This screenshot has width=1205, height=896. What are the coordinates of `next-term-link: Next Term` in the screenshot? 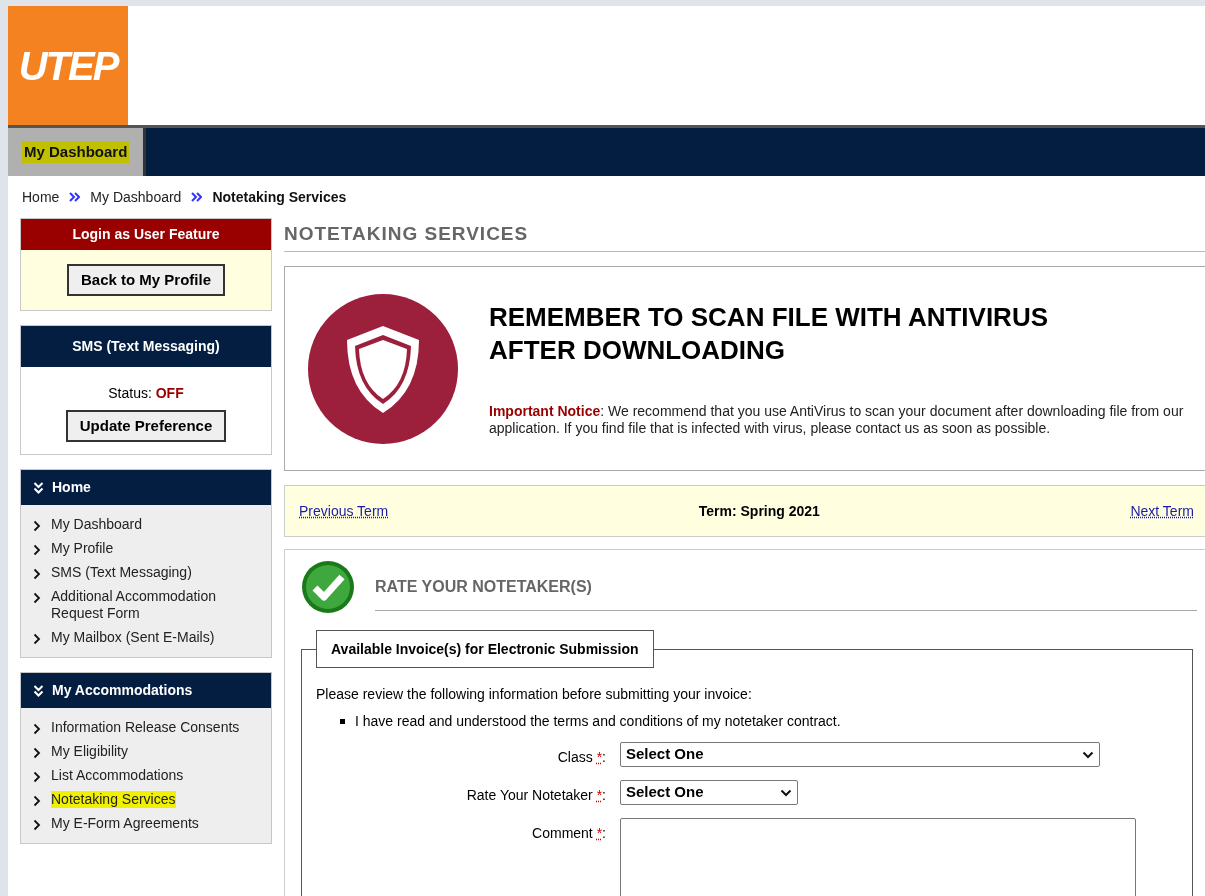 It's located at (1162, 511).